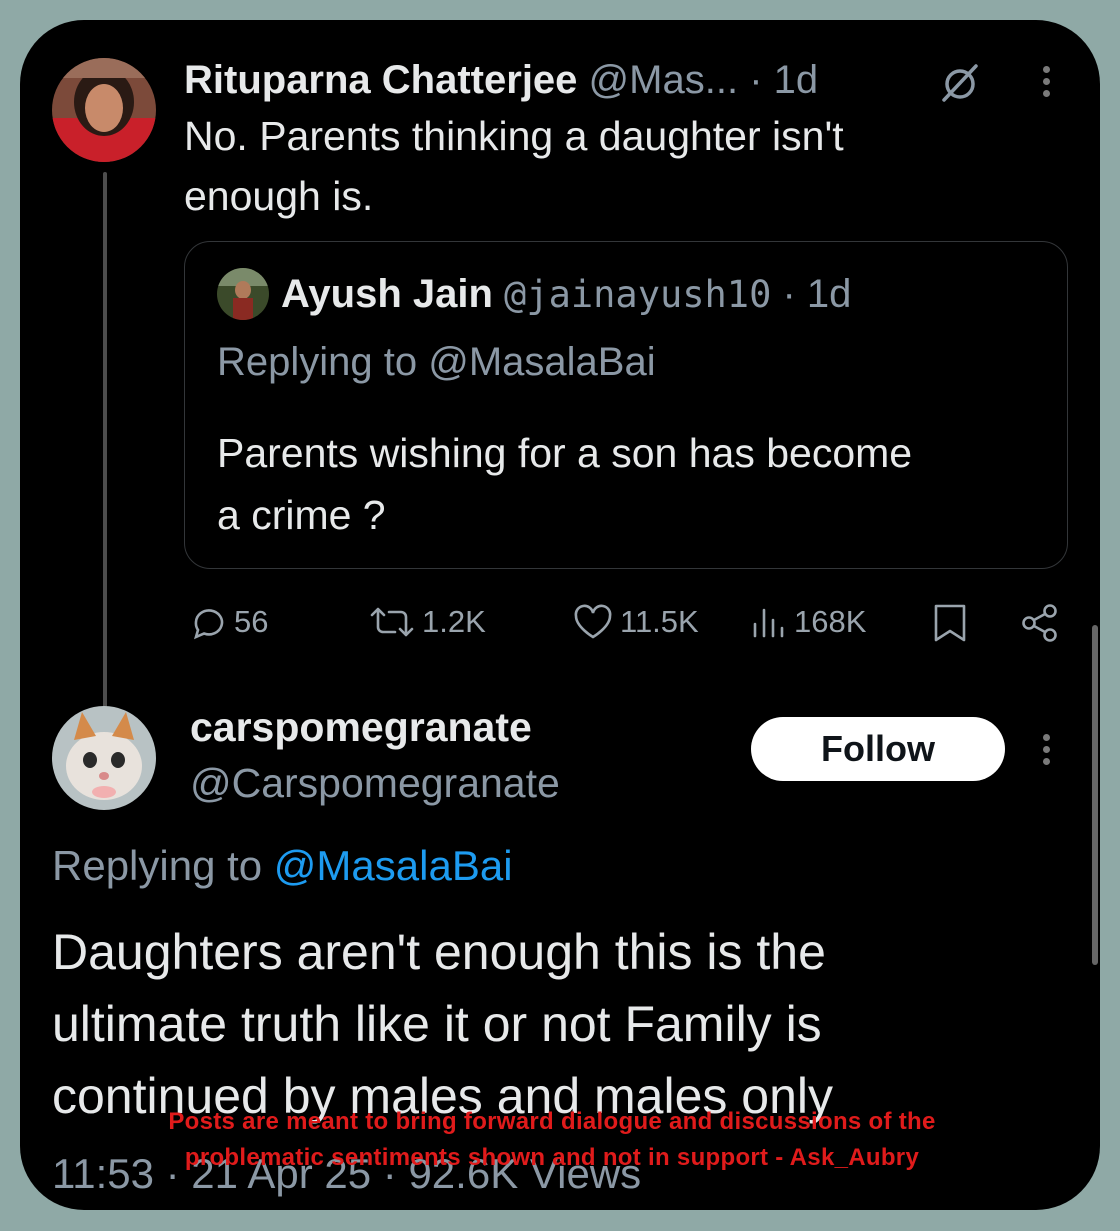  Describe the element at coordinates (387, 294) in the screenshot. I see `quote-display-name: Ayush Jain` at that location.